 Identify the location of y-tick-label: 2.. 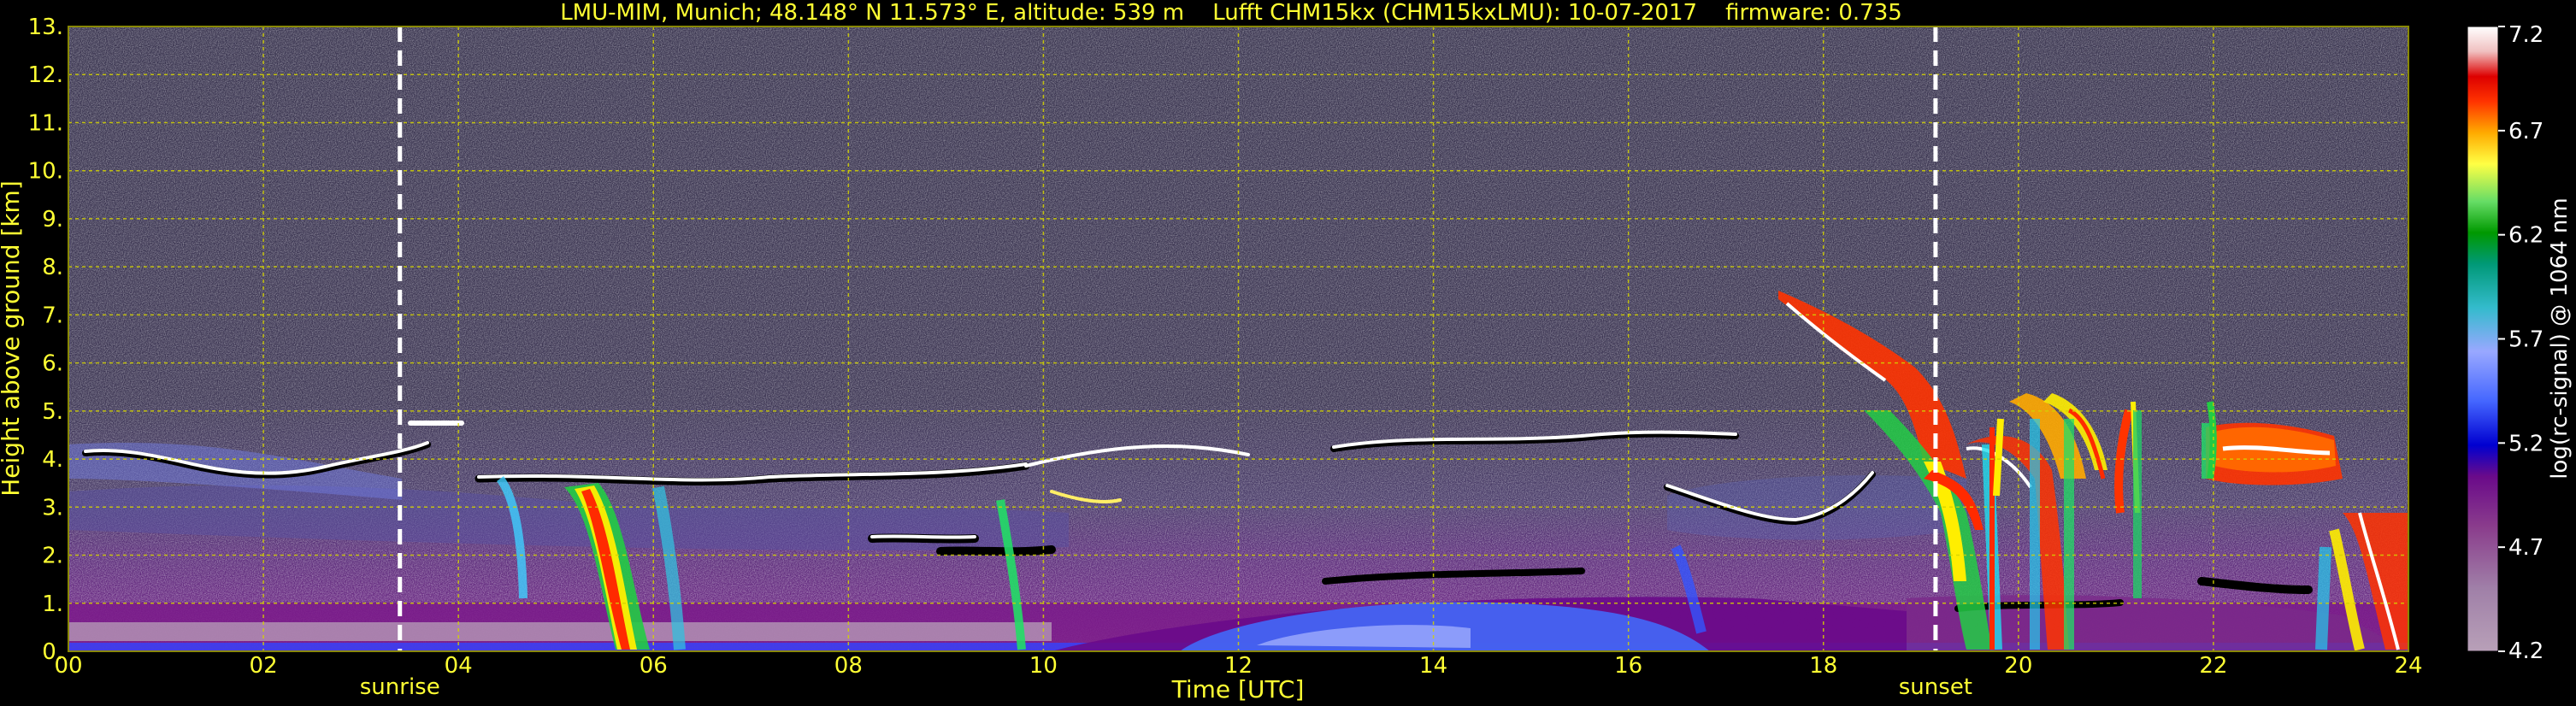
(52, 556).